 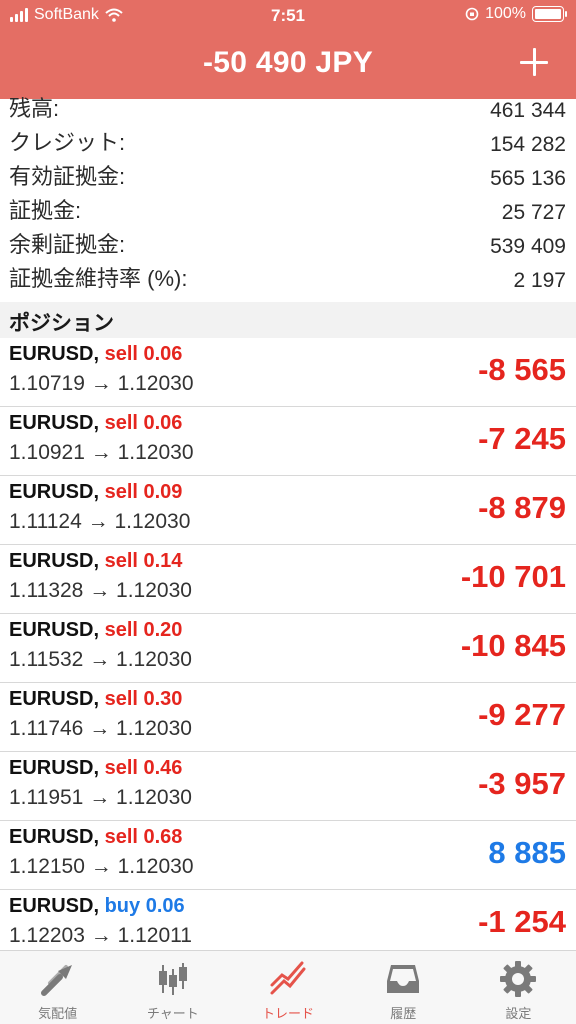 I want to click on summary-row-margin-level: 証拠金維持率 (%): 2 197, so click(x=288, y=280).